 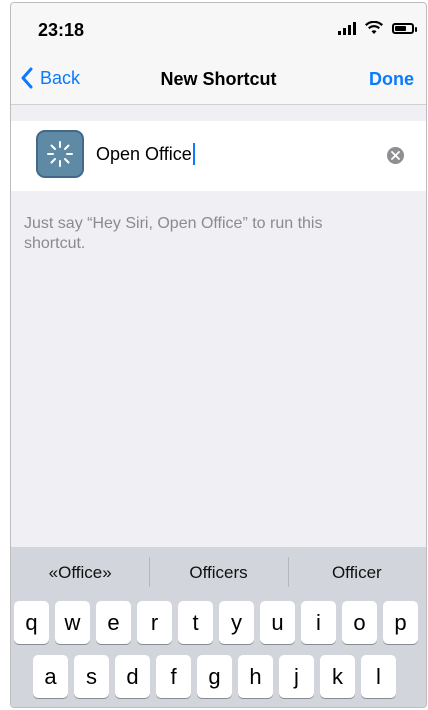 I want to click on status-icons, so click(x=377, y=28).